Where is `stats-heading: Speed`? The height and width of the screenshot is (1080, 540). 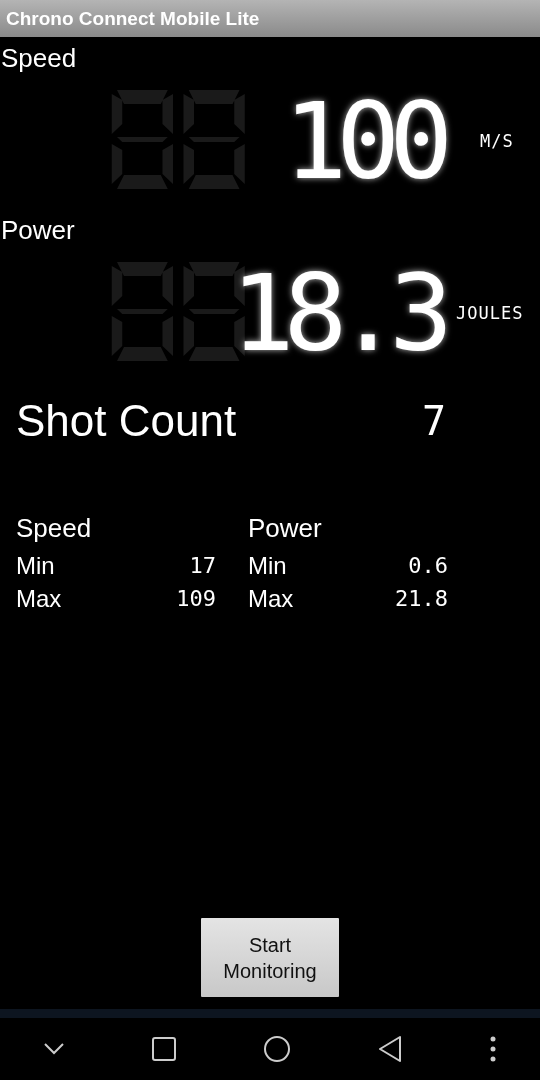 stats-heading: Speed is located at coordinates (54, 529).